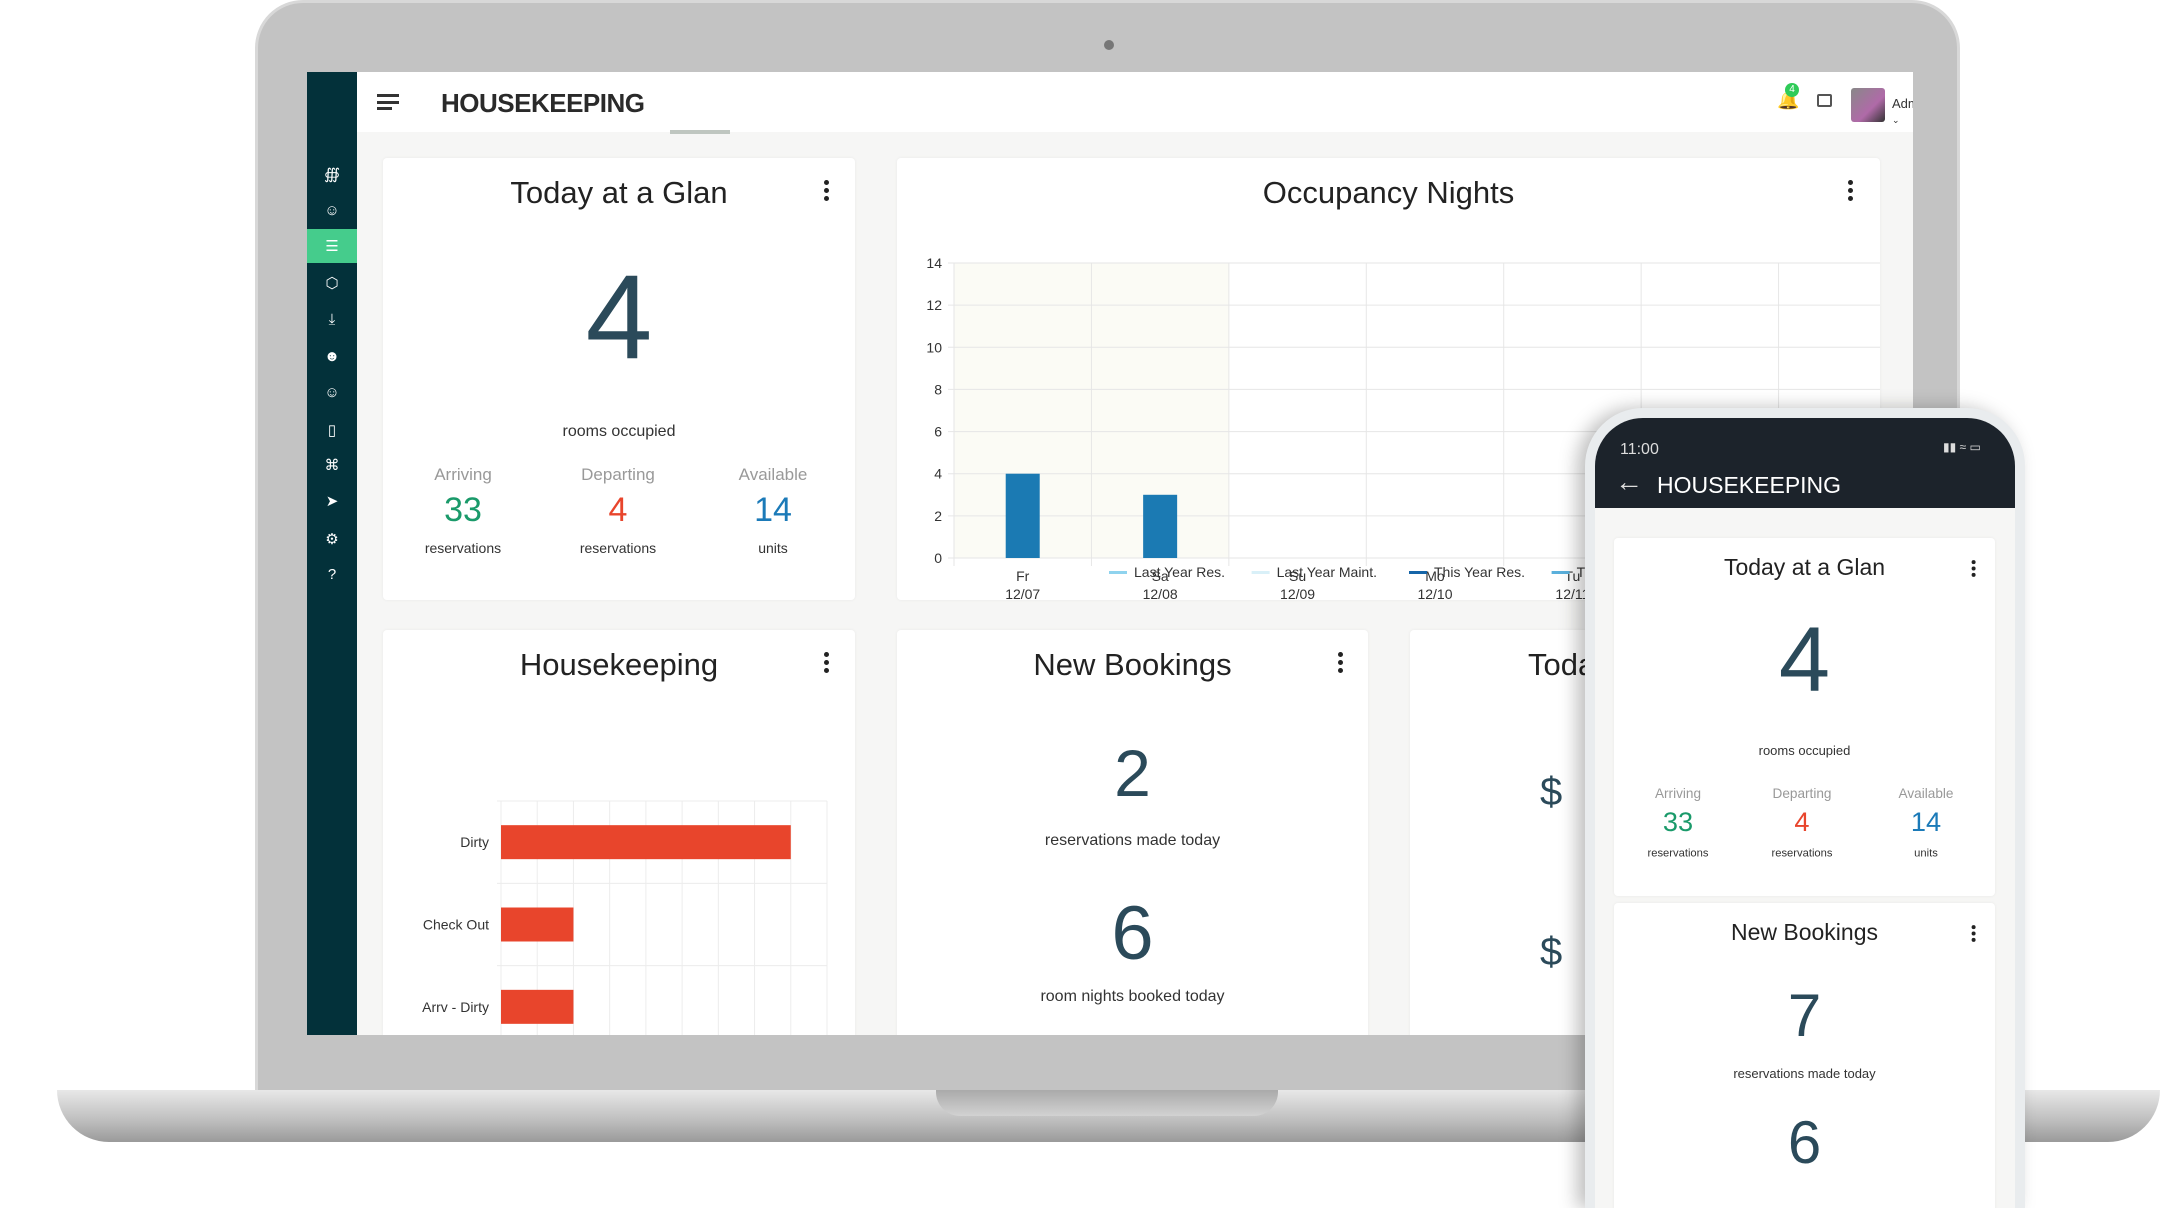  I want to click on command-icon: ⌘, so click(332, 465).